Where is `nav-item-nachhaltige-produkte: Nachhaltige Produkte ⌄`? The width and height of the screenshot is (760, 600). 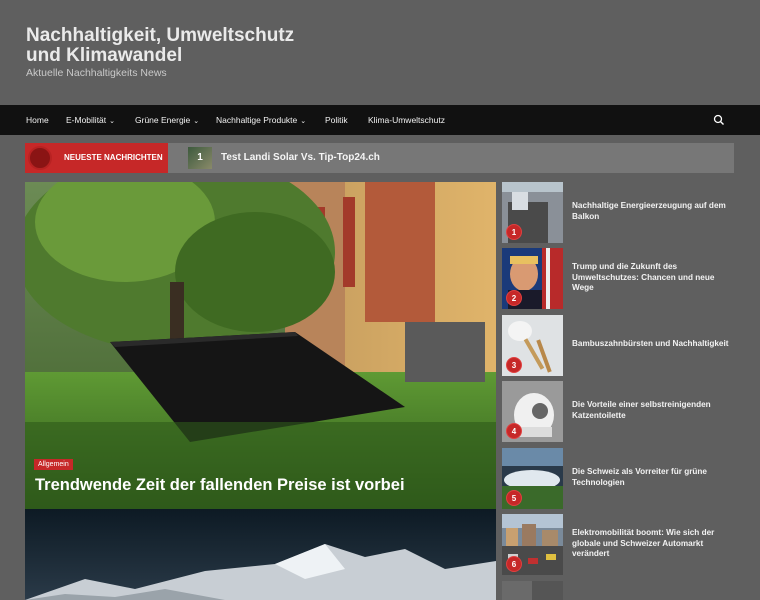 nav-item-nachhaltige-produkte: Nachhaltige Produkte ⌄ is located at coordinates (261, 120).